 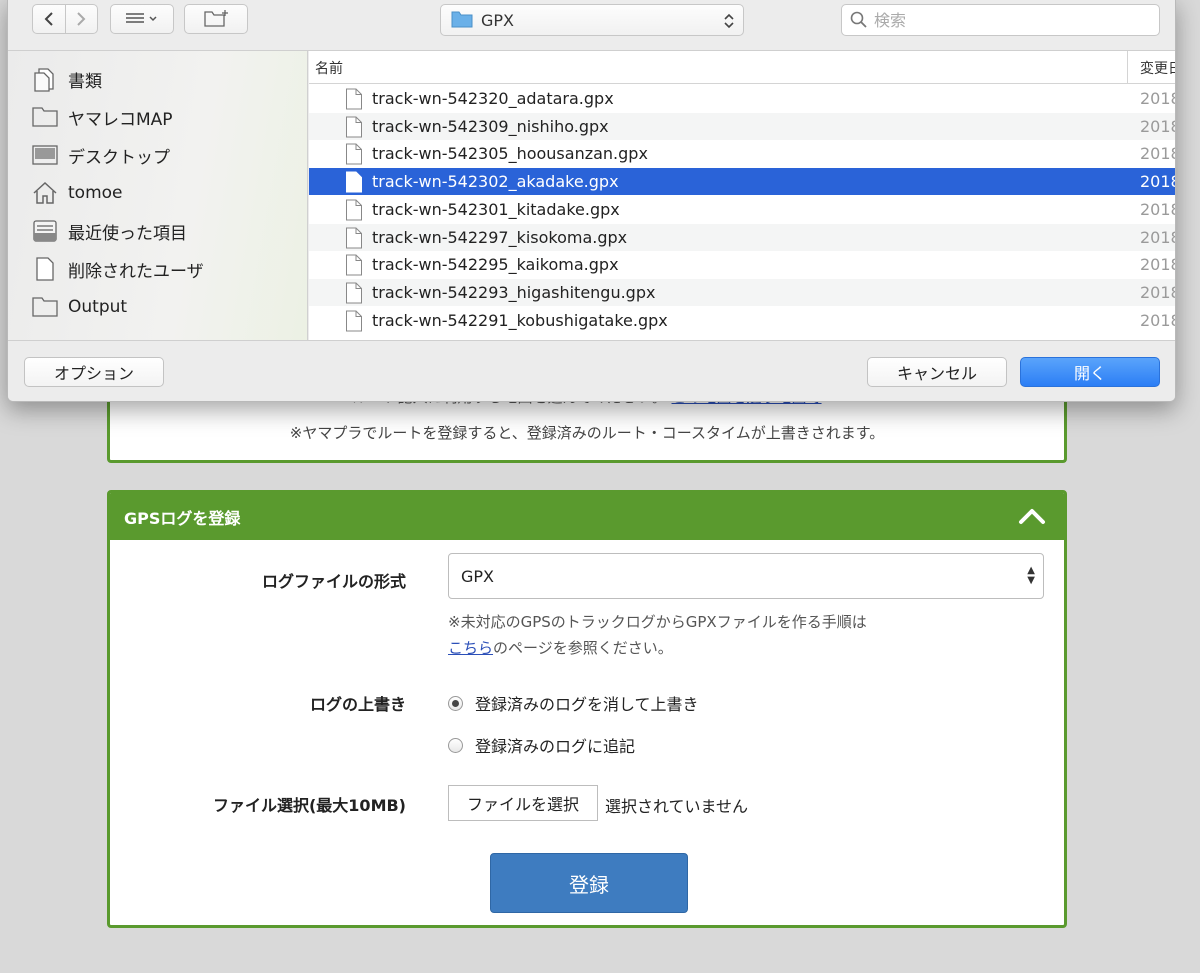 What do you see at coordinates (498, 20) in the screenshot?
I see `location-name: GPX` at bounding box center [498, 20].